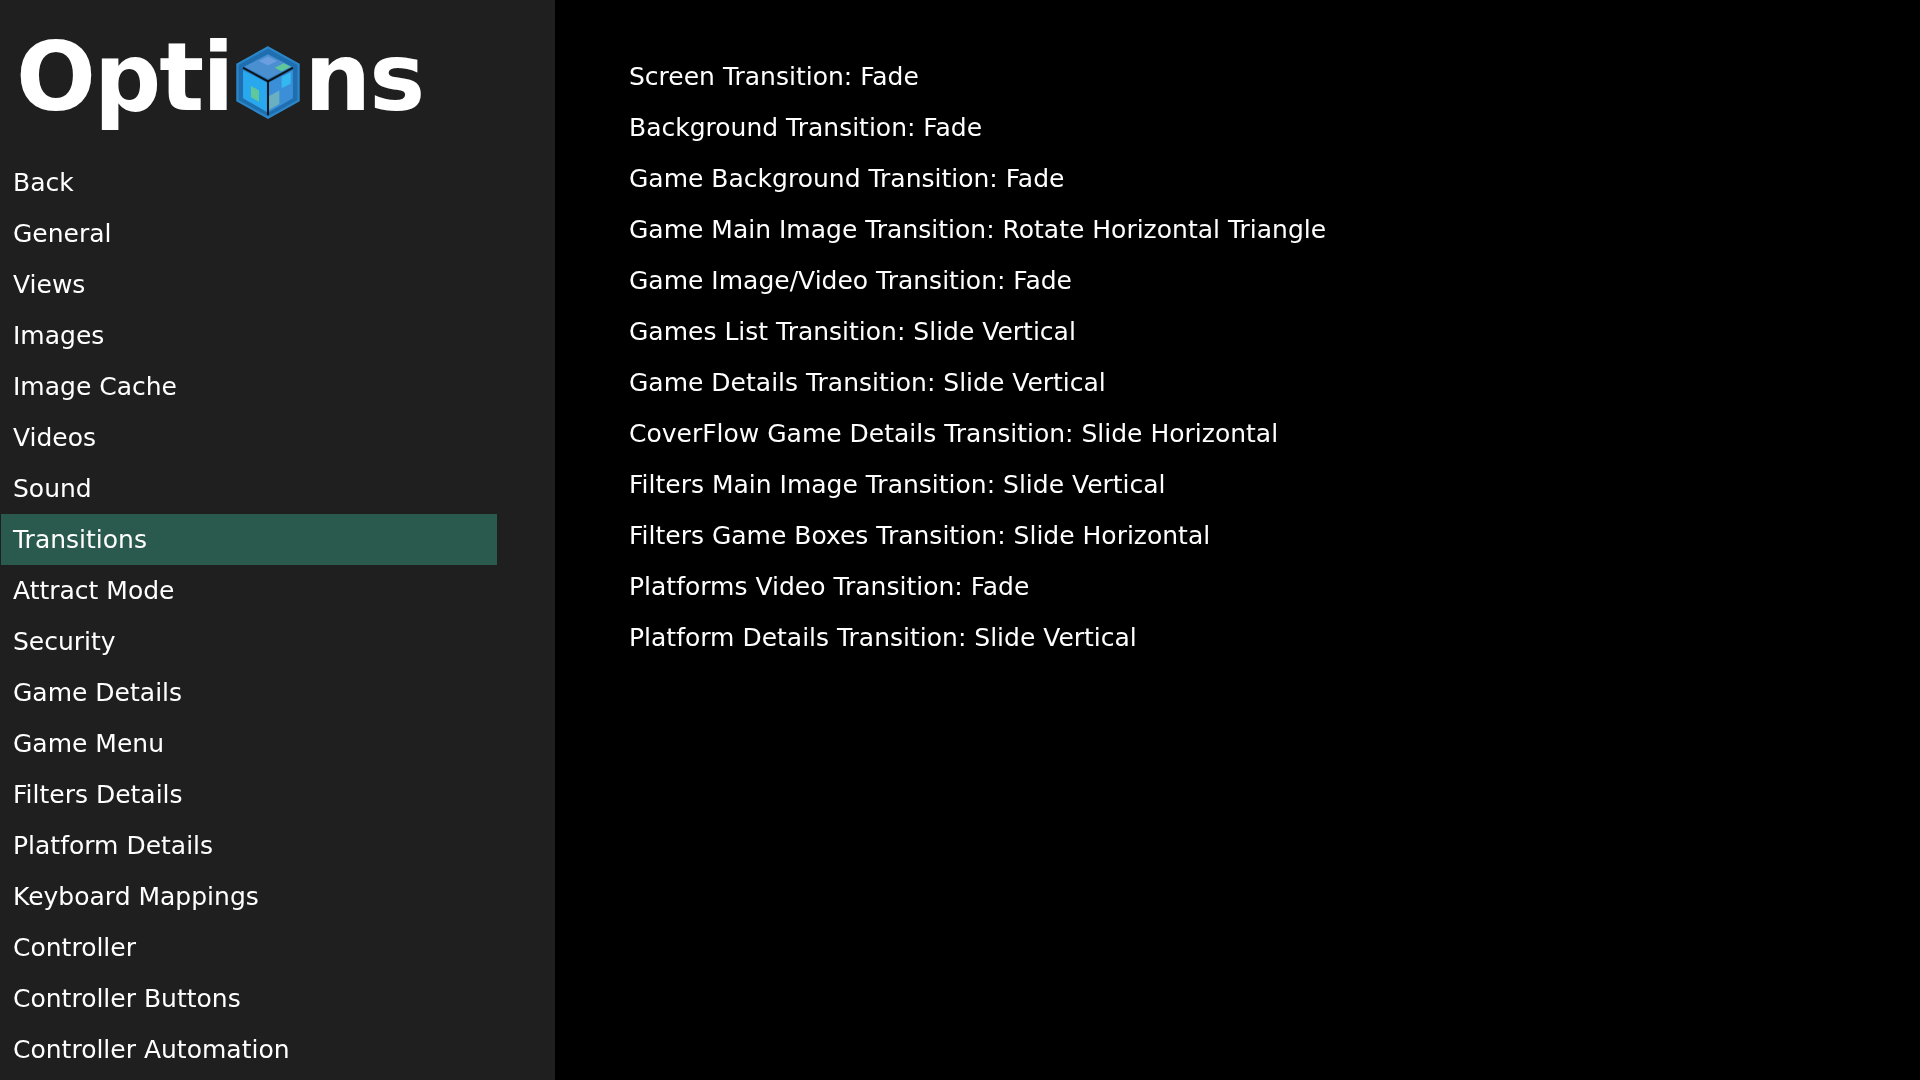 The height and width of the screenshot is (1080, 1920). What do you see at coordinates (249, 641) in the screenshot?
I see `menu-item: Security` at bounding box center [249, 641].